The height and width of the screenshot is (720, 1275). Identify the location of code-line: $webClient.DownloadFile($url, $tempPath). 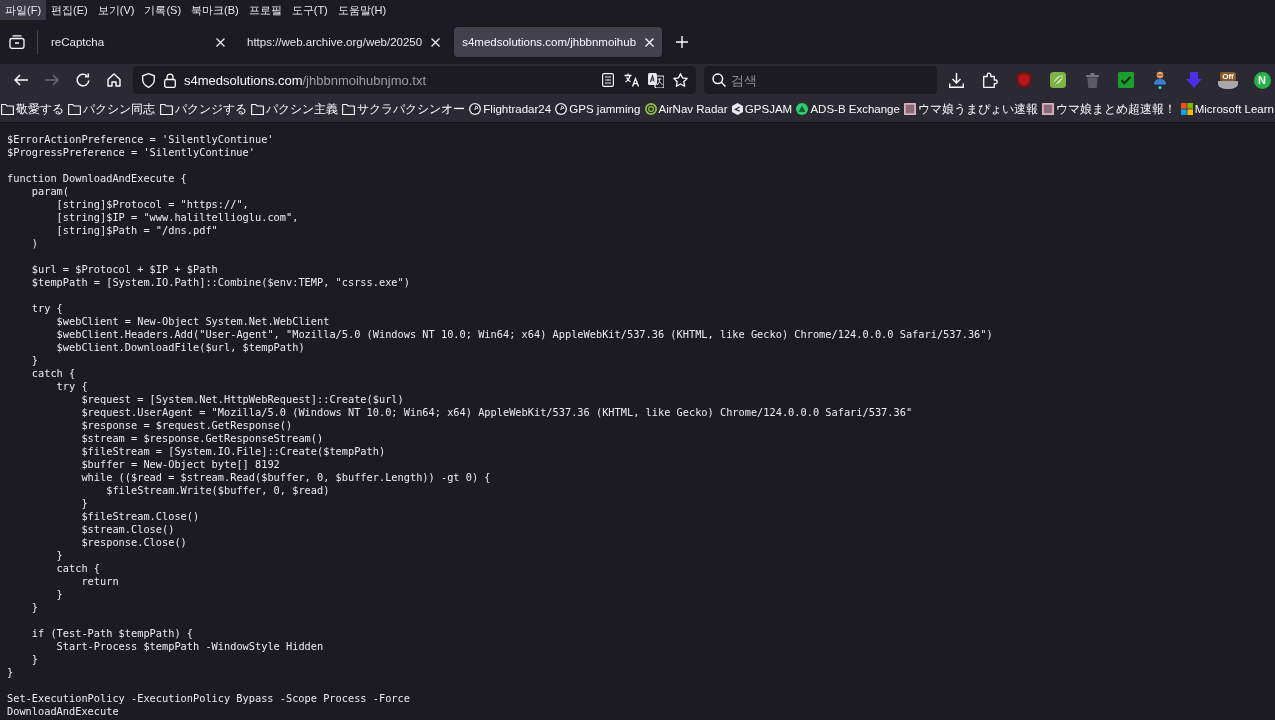
(180, 347).